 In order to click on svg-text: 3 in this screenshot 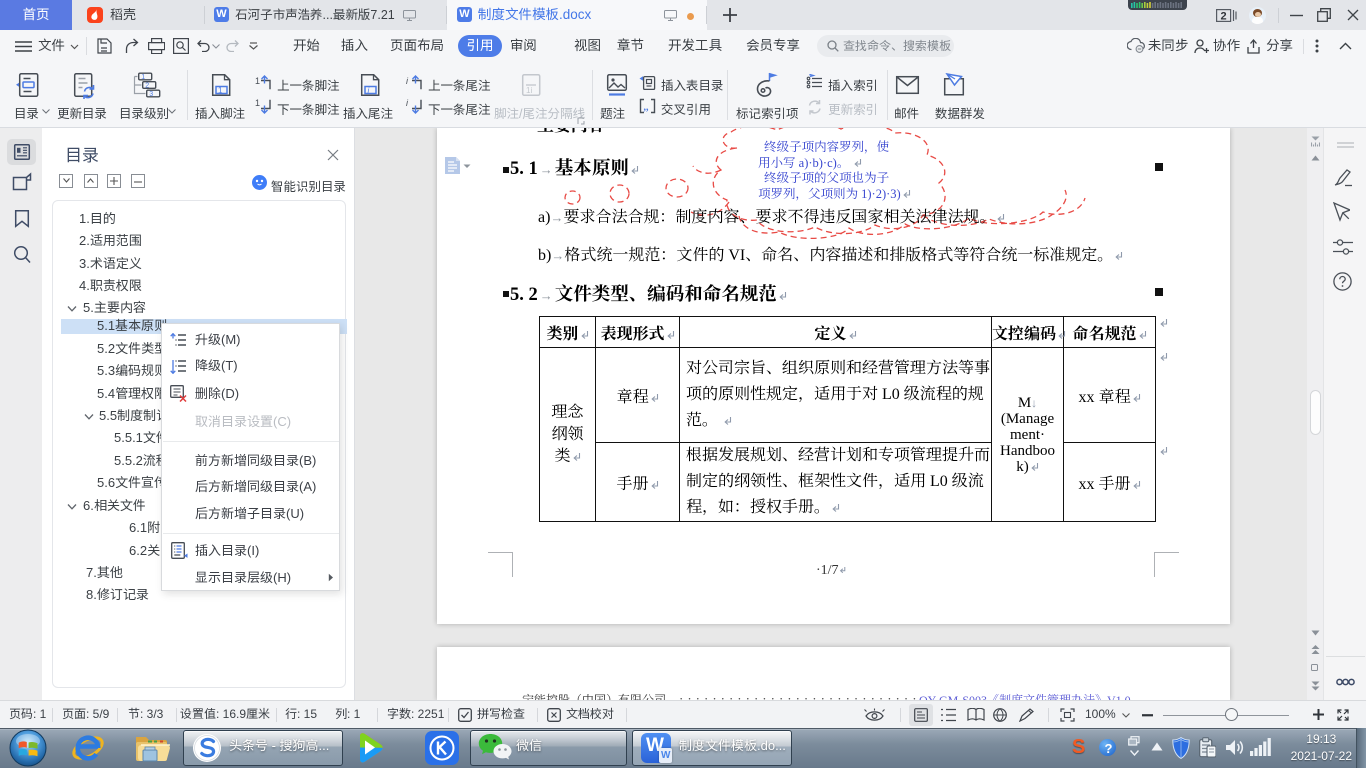, I will do `click(151, 94)`.